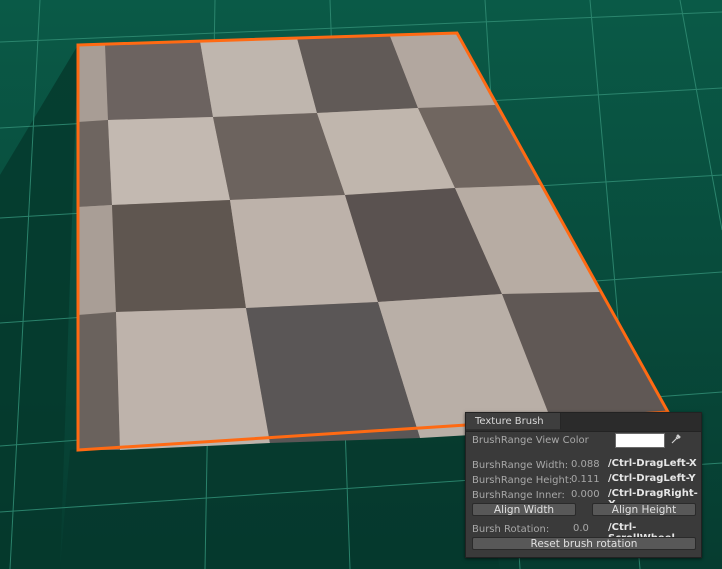  What do you see at coordinates (522, 480) in the screenshot?
I see `height-label: BurshRange Height:` at bounding box center [522, 480].